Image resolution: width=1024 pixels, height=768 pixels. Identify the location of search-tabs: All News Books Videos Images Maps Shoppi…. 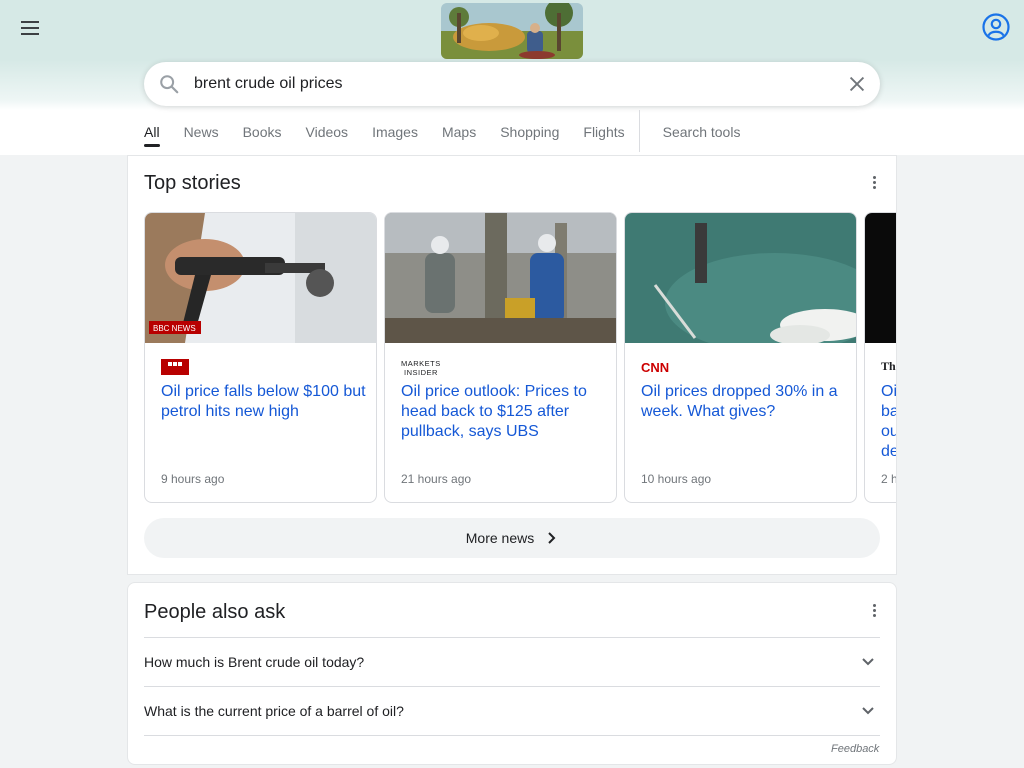
(454, 132).